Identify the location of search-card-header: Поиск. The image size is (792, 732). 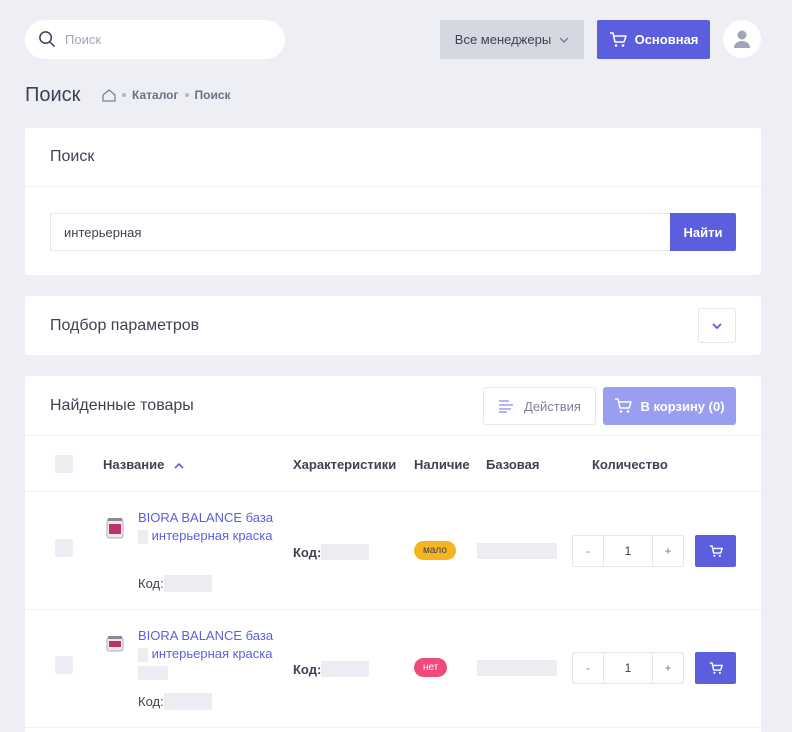
(393, 157).